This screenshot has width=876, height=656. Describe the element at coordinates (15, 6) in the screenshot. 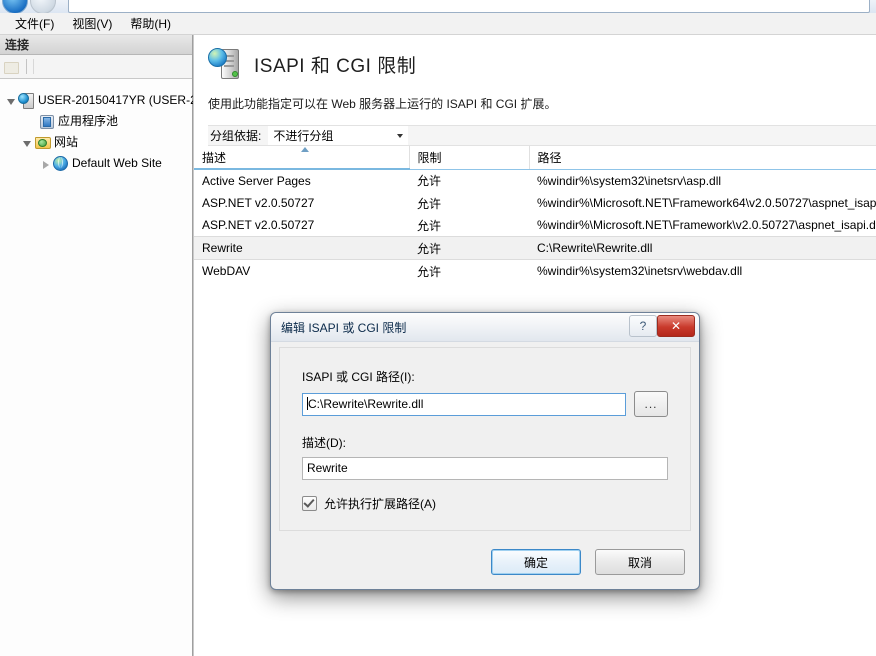

I see `back-button` at that location.